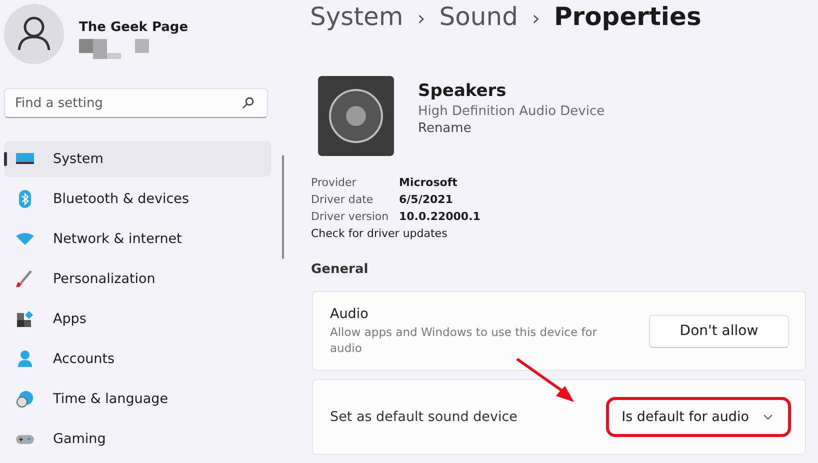  Describe the element at coordinates (768, 417) in the screenshot. I see `chevron-down-icon` at that location.